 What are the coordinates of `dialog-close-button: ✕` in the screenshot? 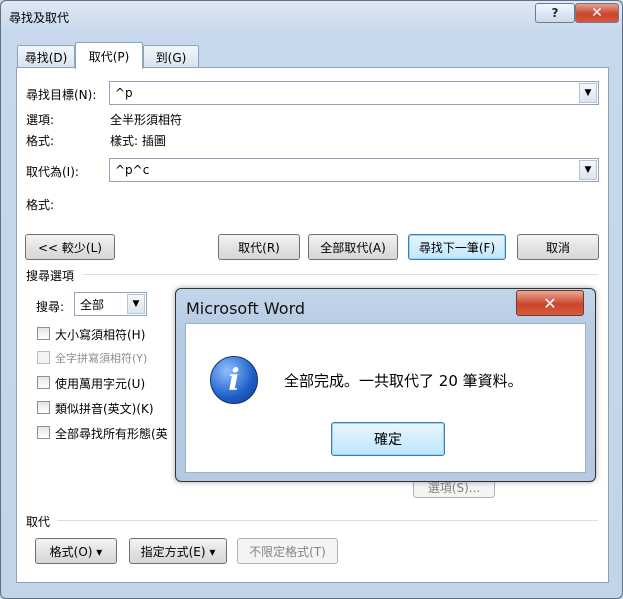 It's located at (550, 303).